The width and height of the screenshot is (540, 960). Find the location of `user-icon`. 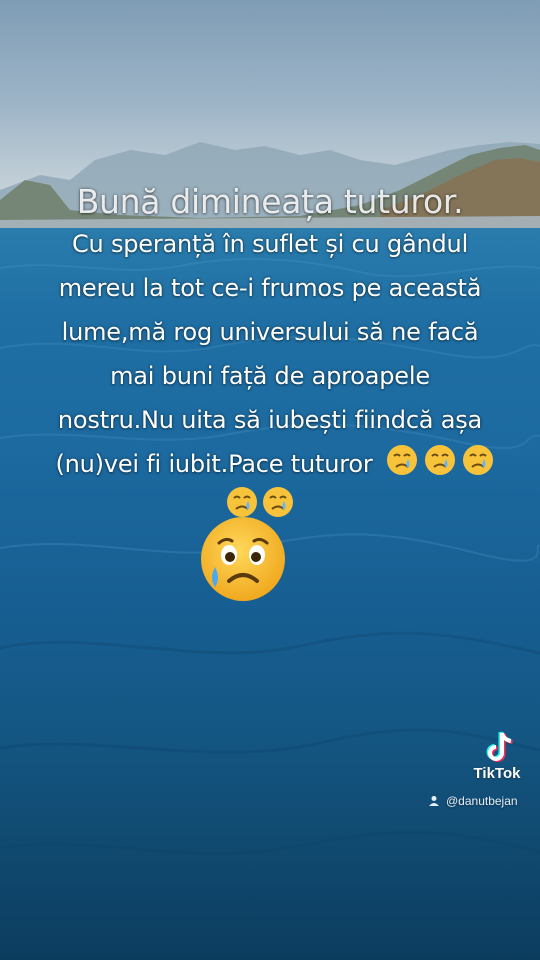

user-icon is located at coordinates (434, 801).